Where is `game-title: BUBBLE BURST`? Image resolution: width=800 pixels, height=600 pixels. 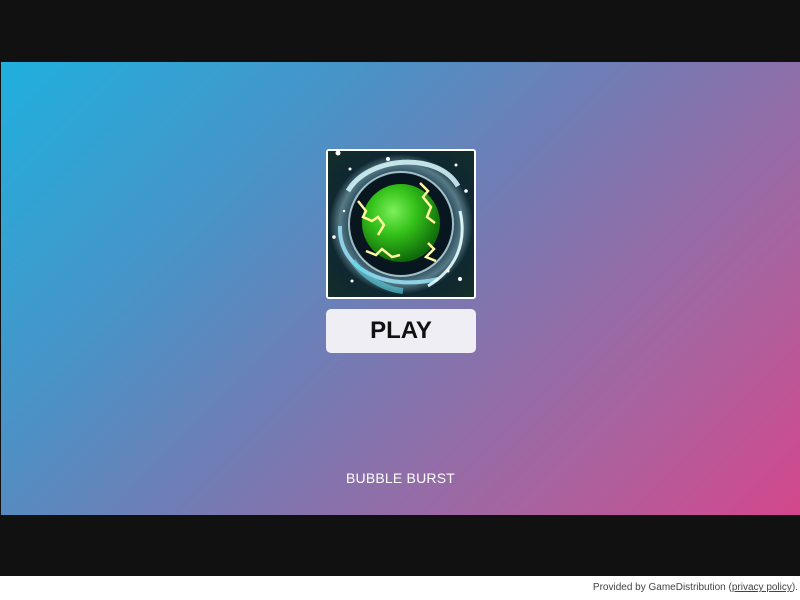
game-title: BUBBLE BURST is located at coordinates (400, 478).